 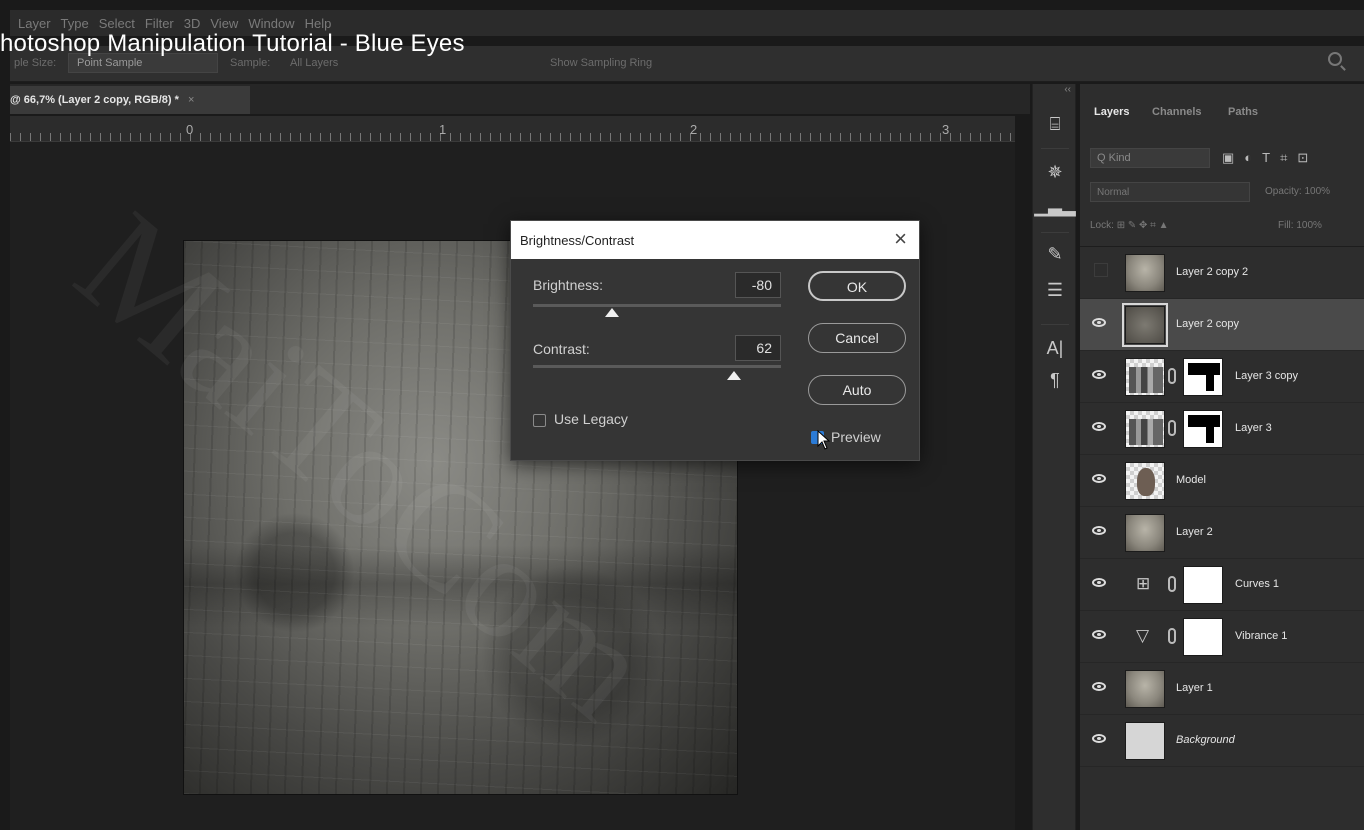 I want to click on filter-type-icons: ▣◐T⌗⊡, so click(x=1270, y=158).